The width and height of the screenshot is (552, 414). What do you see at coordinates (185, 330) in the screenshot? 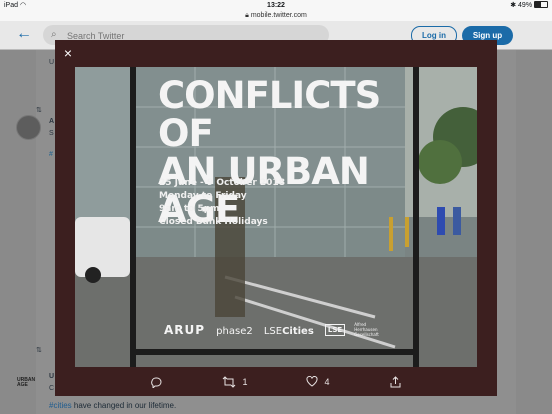
I see `logo-arup: ARUP` at bounding box center [185, 330].